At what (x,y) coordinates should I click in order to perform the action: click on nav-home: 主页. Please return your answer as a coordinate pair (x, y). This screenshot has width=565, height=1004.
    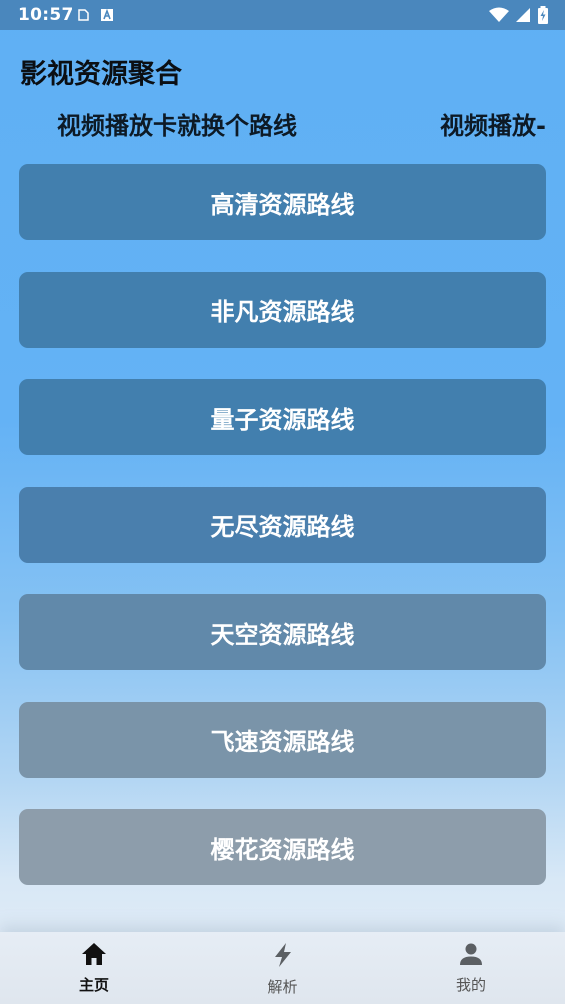
    Looking at the image, I should click on (94, 968).